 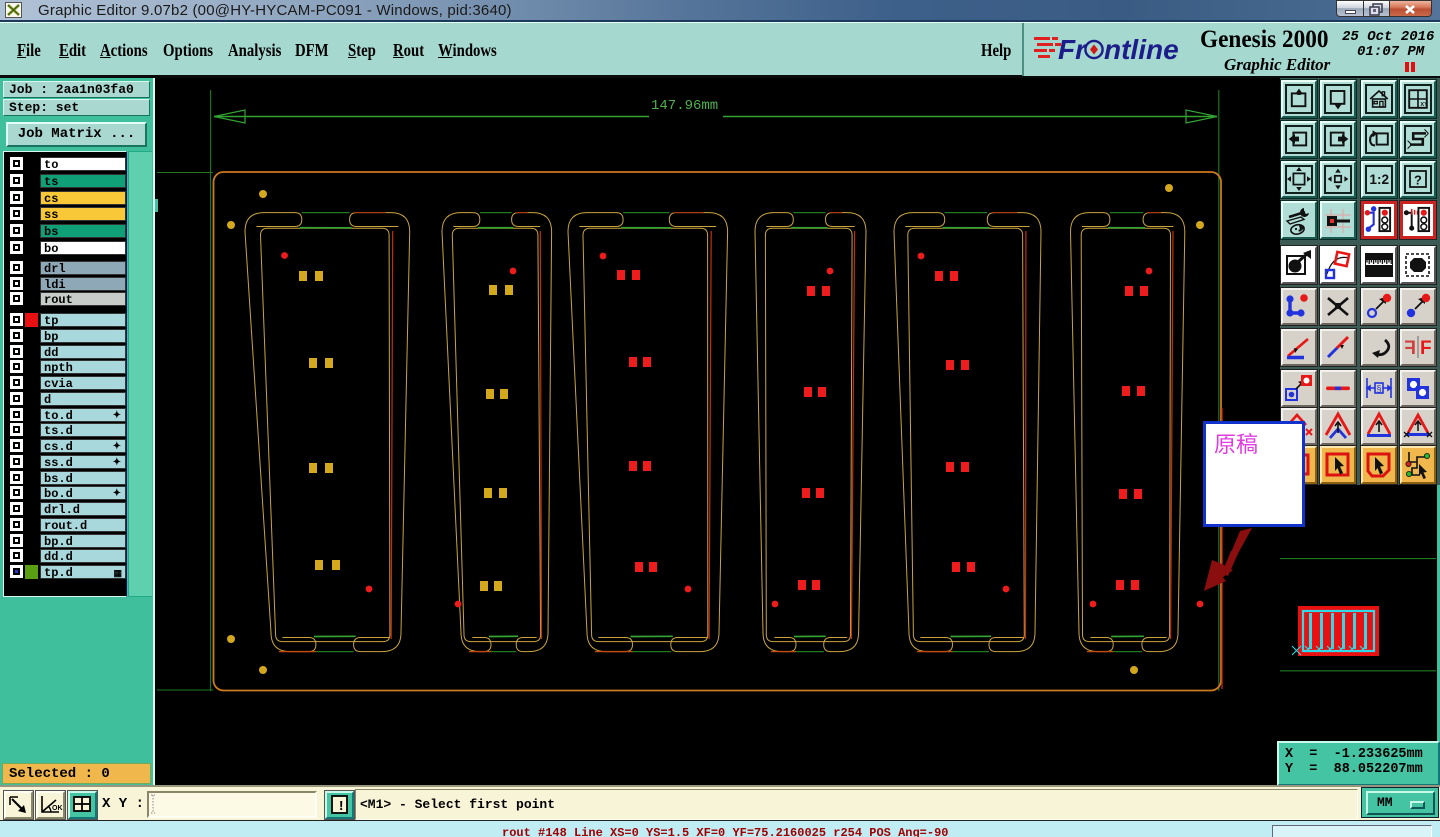 I want to click on svg-text: Fr, so click(x=1073, y=49).